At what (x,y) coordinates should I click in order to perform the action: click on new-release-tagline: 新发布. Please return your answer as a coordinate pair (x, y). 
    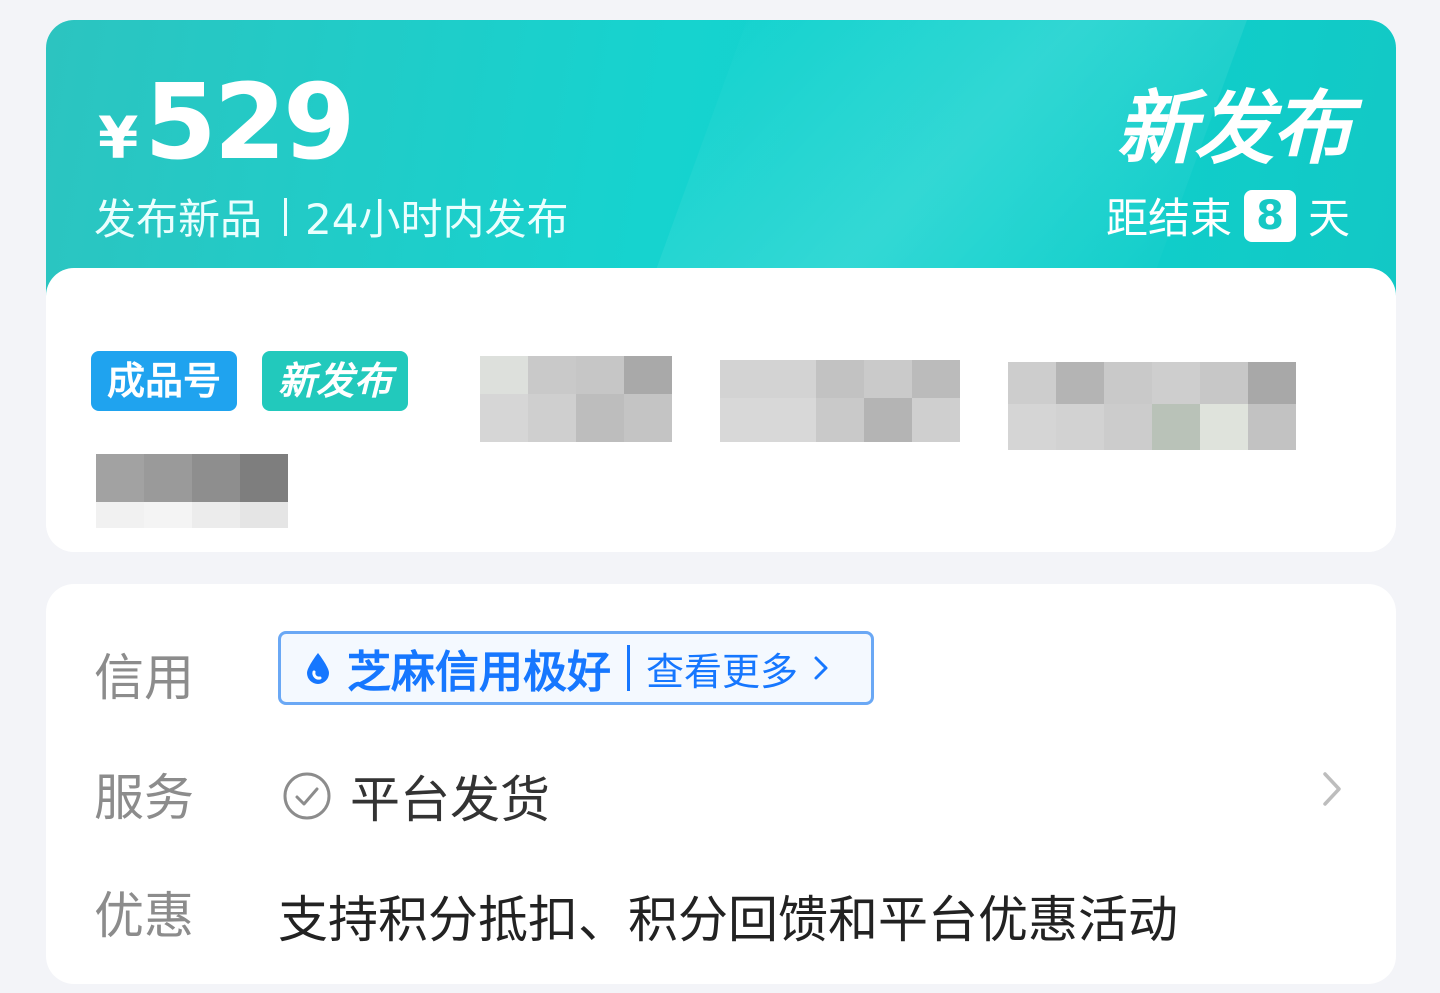
    Looking at the image, I should click on (1234, 128).